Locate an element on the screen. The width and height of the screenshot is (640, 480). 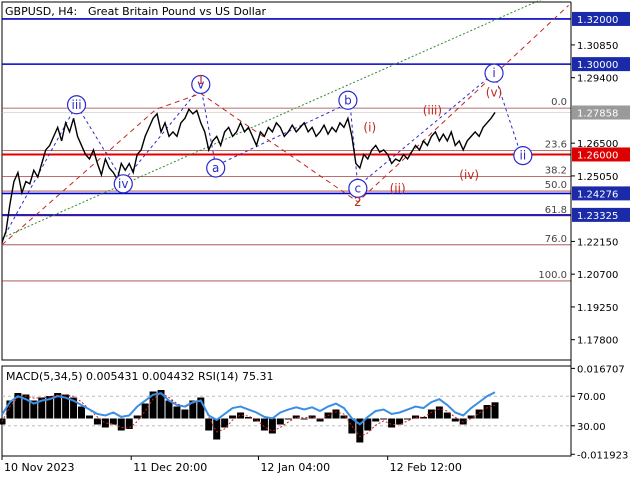
fib-level-label-3: 50.0 is located at coordinates (556, 185).